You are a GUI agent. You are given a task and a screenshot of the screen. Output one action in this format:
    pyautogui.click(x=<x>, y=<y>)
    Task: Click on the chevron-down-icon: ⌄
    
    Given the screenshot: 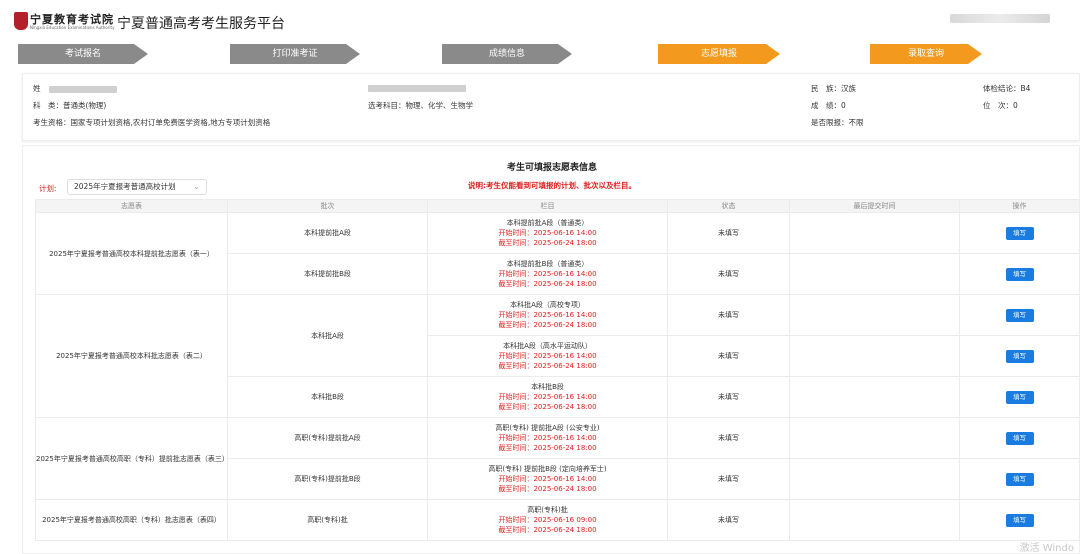 What is the action you would take?
    pyautogui.click(x=196, y=186)
    